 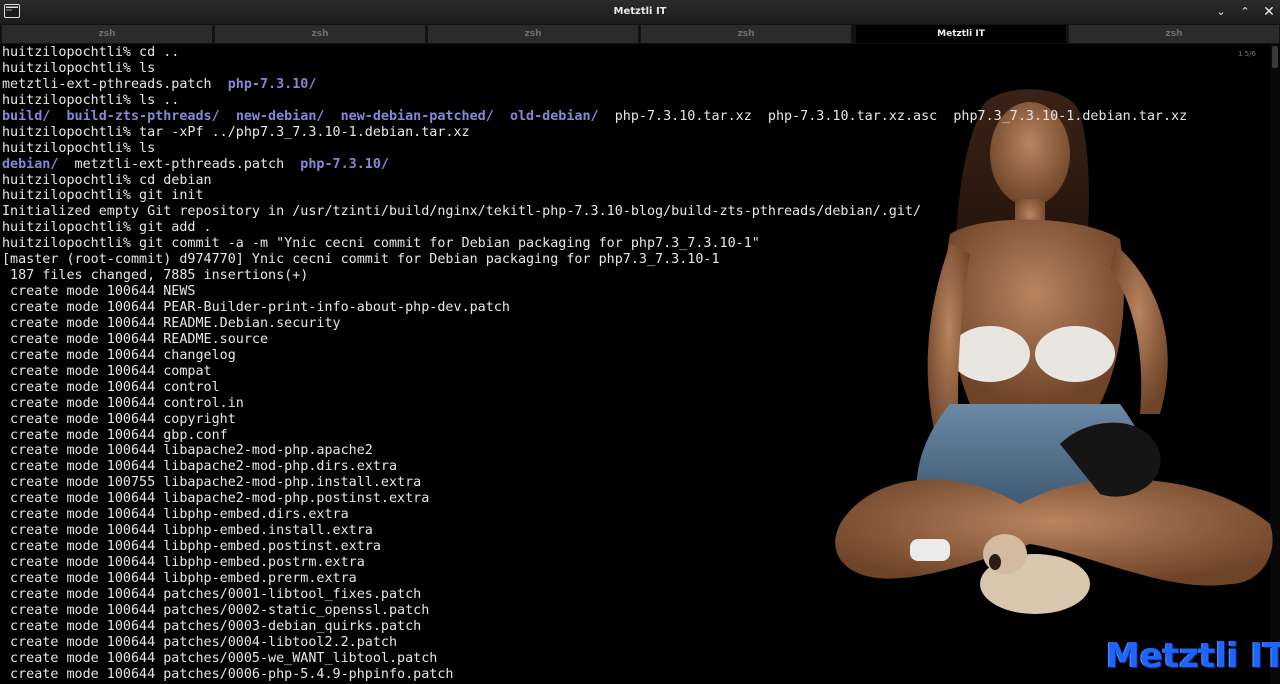 I want to click on terminal-line: metztli-ext-pthreads.patch php-7.3.10/, so click(x=627, y=85).